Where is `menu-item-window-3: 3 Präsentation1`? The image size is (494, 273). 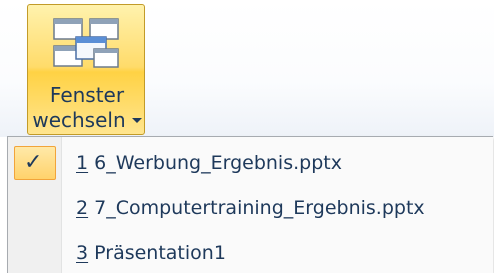 menu-item-window-3: 3 Präsentation1 is located at coordinates (251, 252).